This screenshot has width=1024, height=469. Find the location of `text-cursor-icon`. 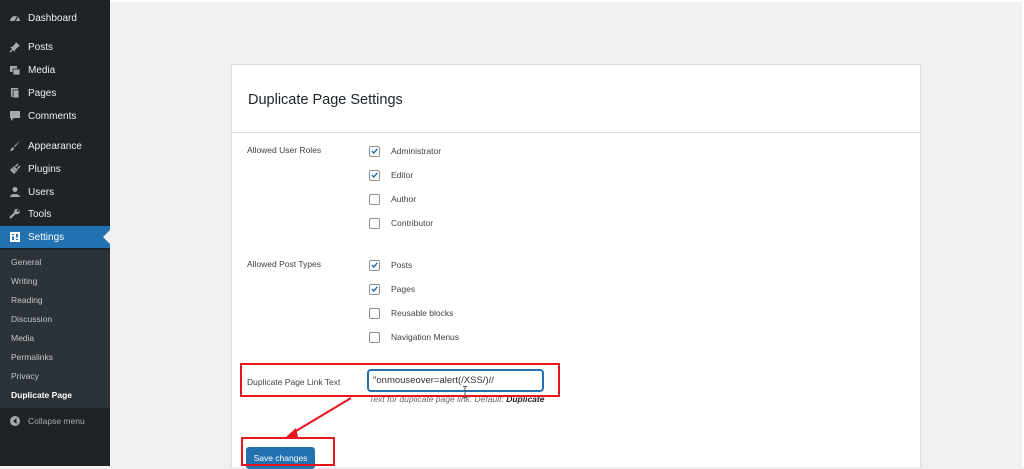

text-cursor-icon is located at coordinates (465, 392).